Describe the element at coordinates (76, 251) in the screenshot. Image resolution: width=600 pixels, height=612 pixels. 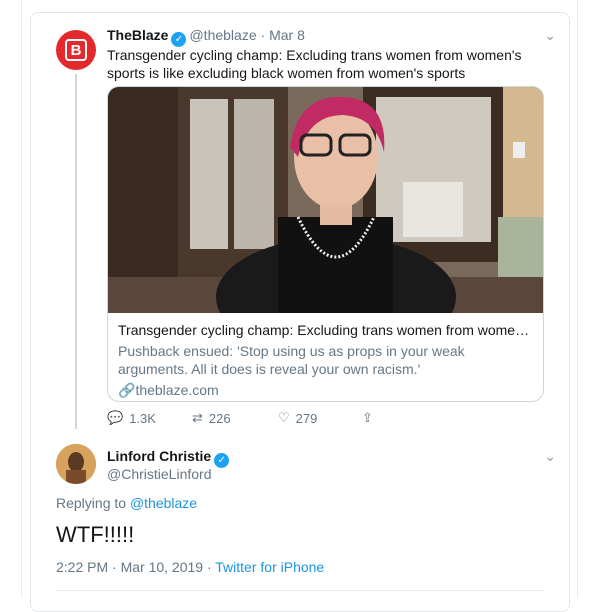
I see `thread-line` at that location.